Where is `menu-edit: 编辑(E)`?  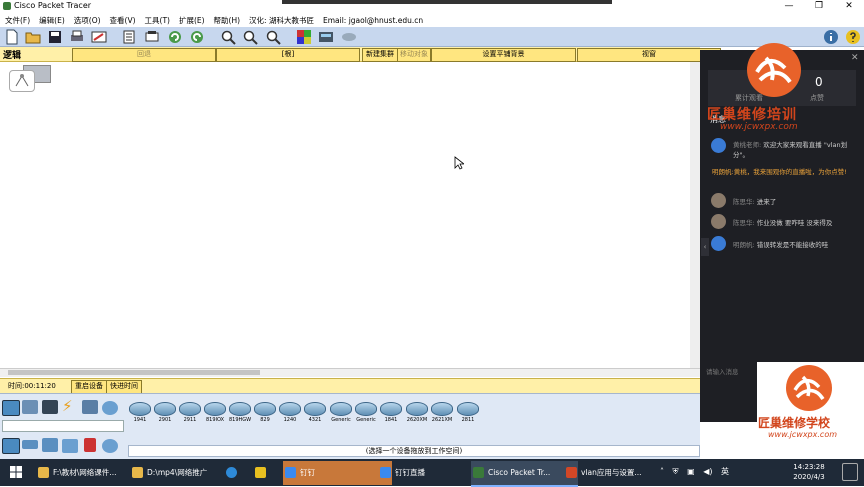
menu-edit: 编辑(E) is located at coordinates (52, 20).